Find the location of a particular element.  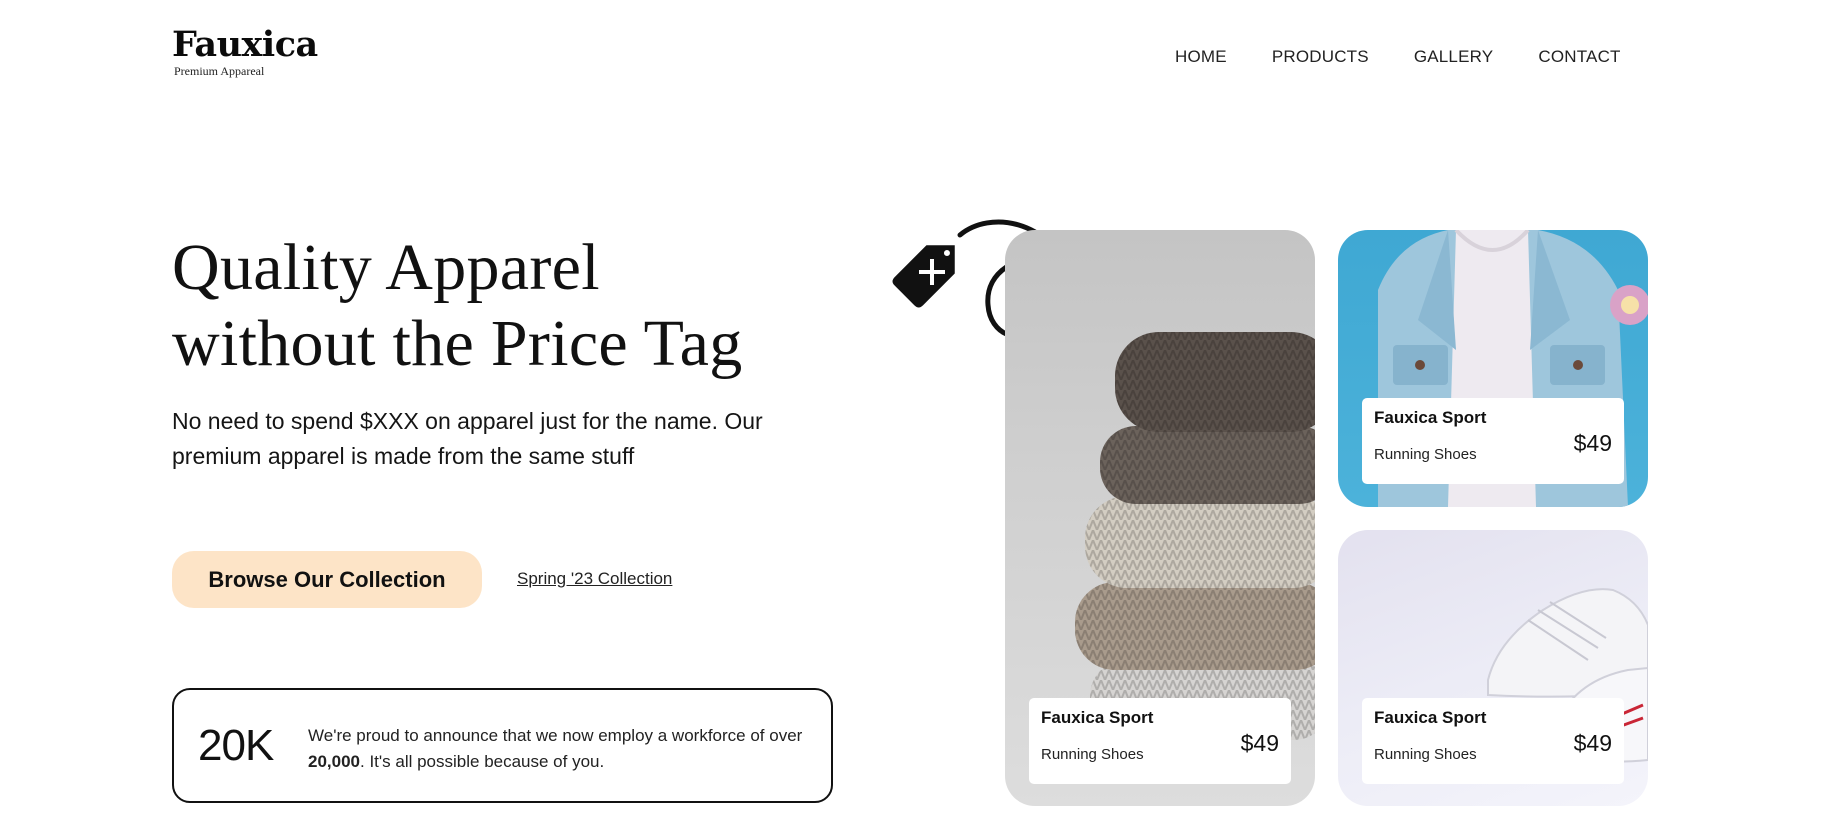

main-nav: HOME PRODUCTS GALLERY CONTACT is located at coordinates (1398, 57).